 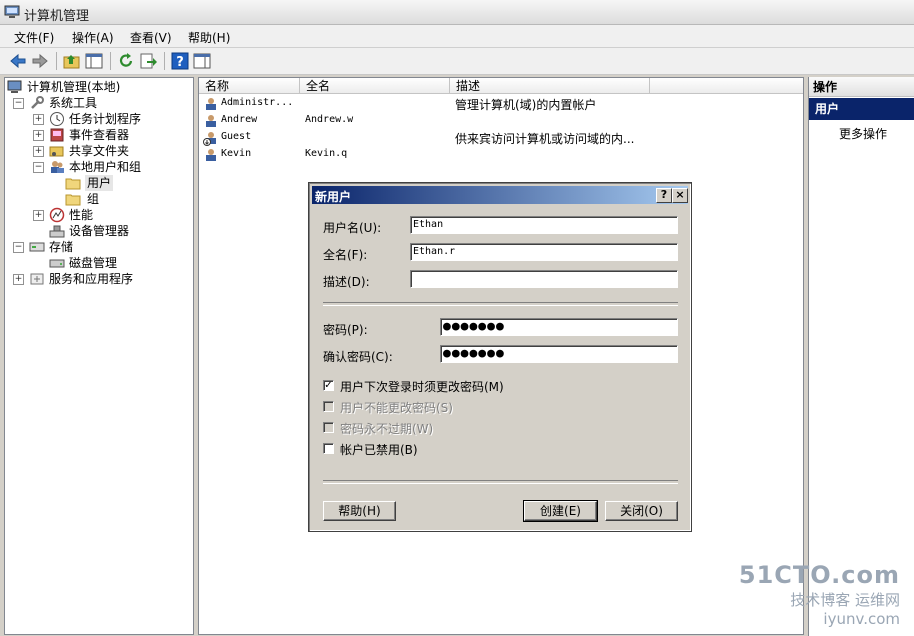 What do you see at coordinates (498, 121) in the screenshot?
I see `table-row: Andrew Andrew.w` at bounding box center [498, 121].